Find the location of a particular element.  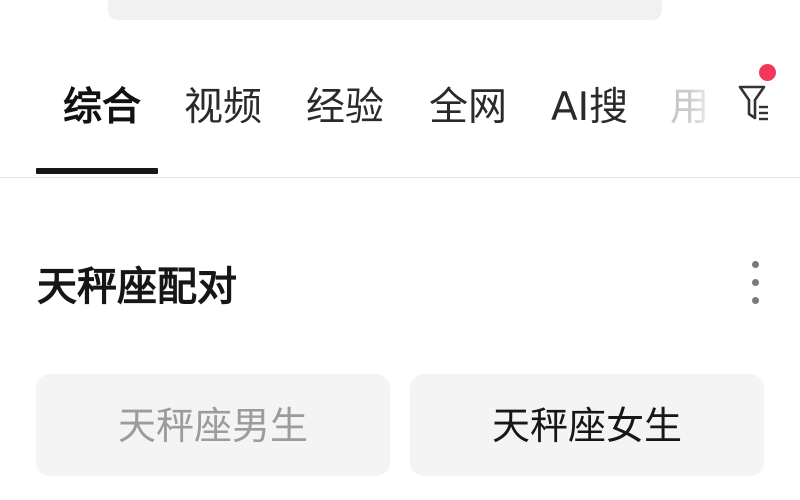

notification-dot is located at coordinates (767, 72).